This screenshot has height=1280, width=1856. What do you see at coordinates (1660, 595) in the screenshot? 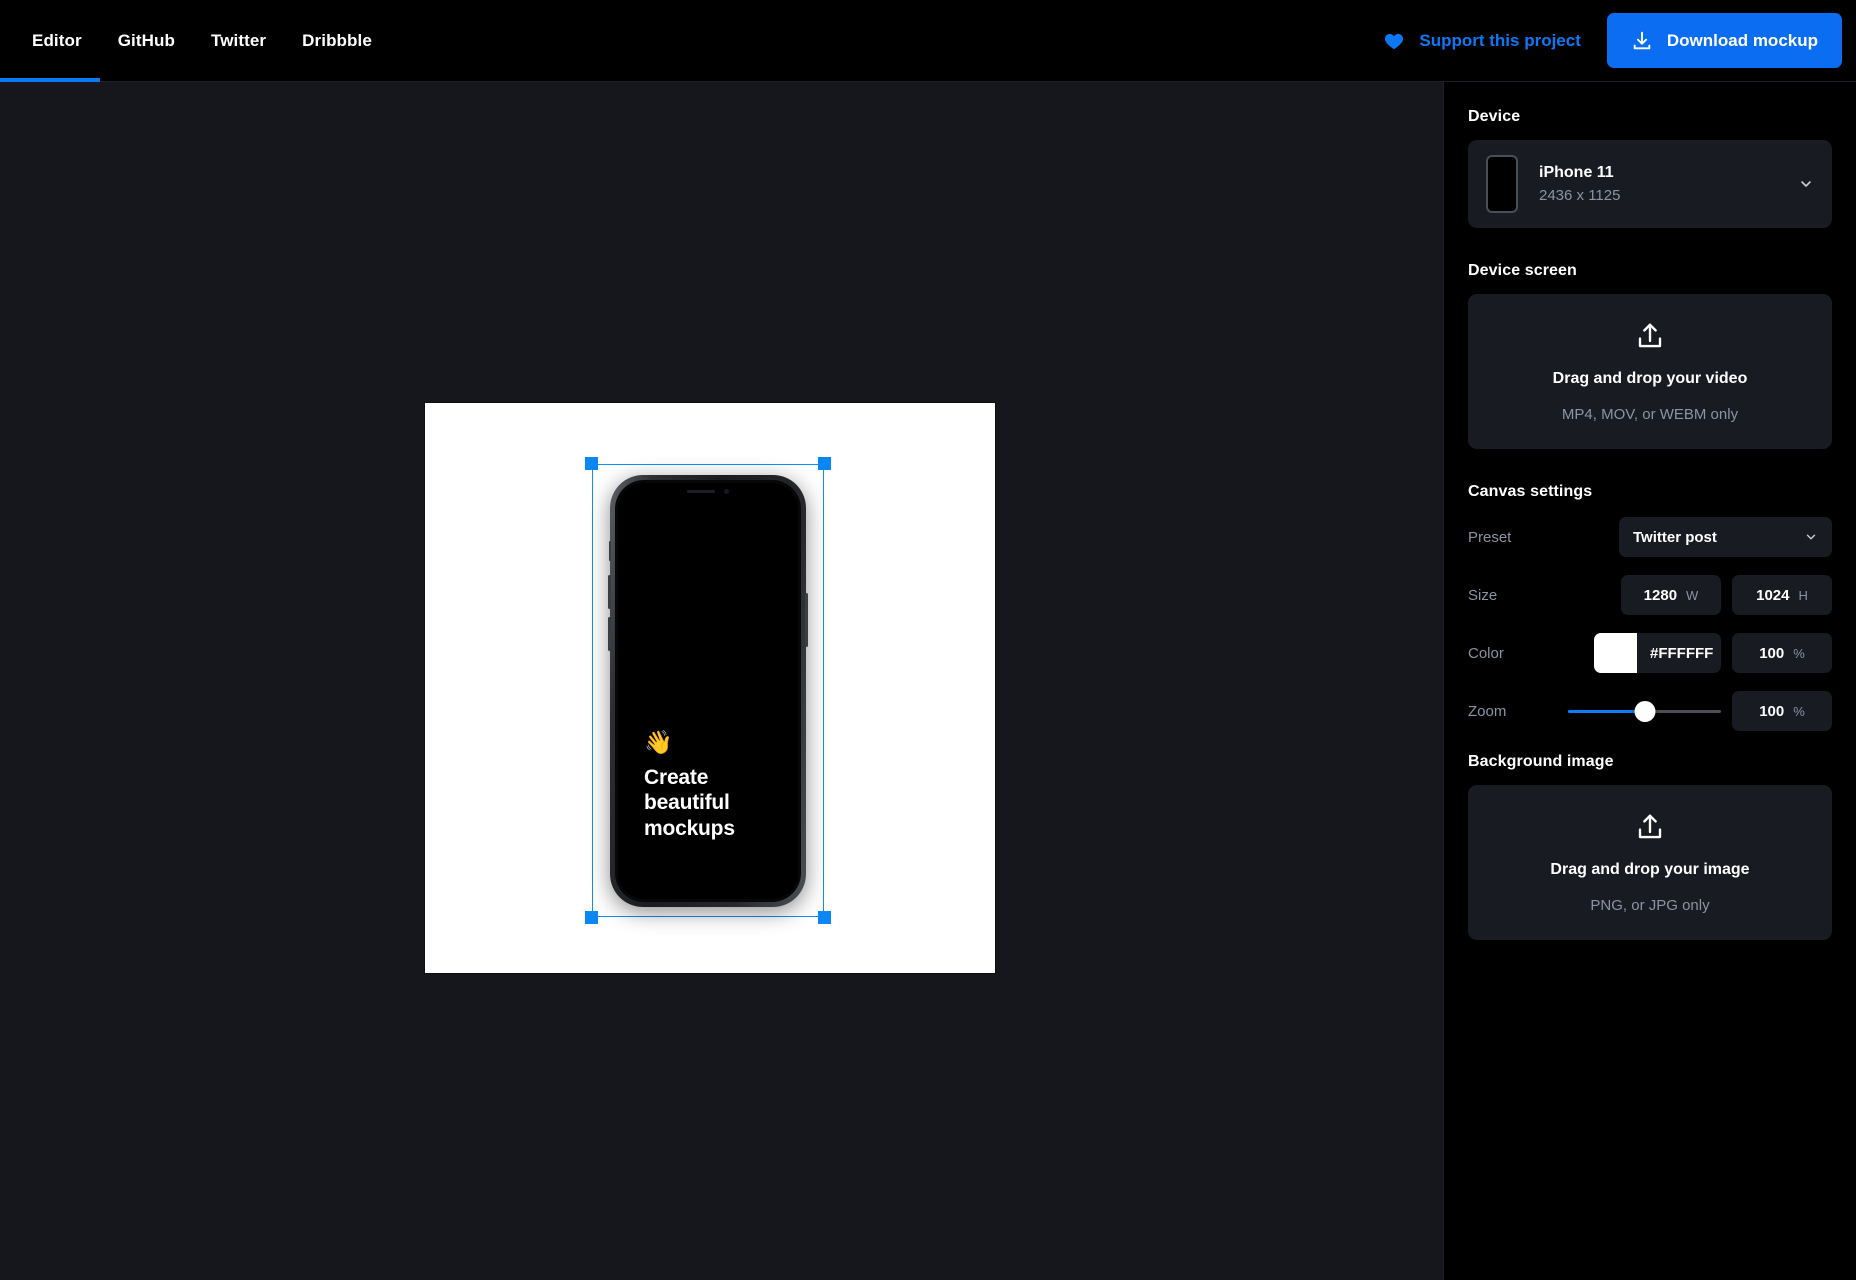
I see `canvas-width-value: 1280` at bounding box center [1660, 595].